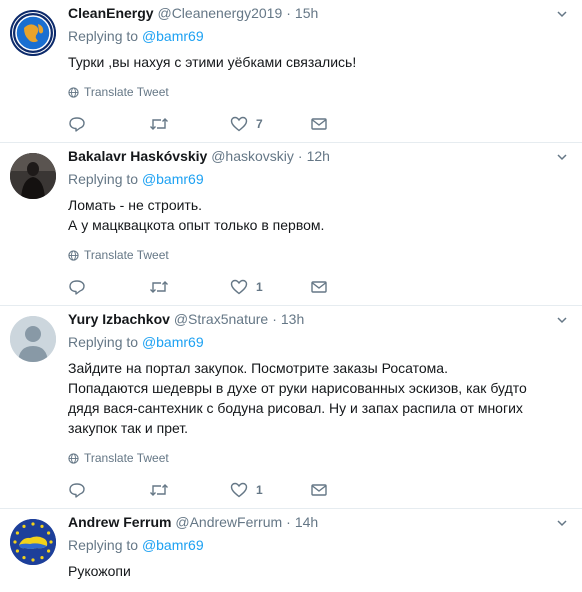 Image resolution: width=582 pixels, height=592 pixels. I want to click on like-button: 7, so click(270, 124).